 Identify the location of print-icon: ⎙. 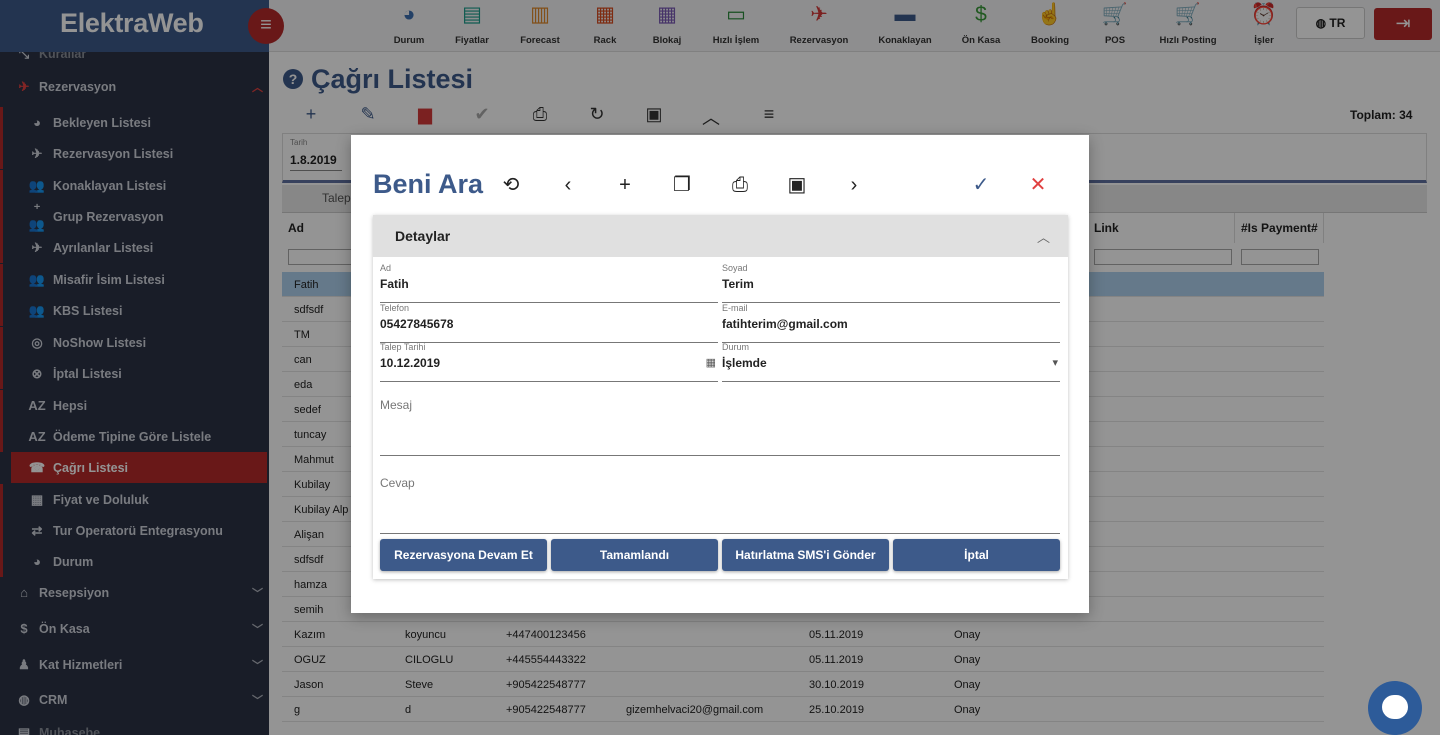
(740, 185).